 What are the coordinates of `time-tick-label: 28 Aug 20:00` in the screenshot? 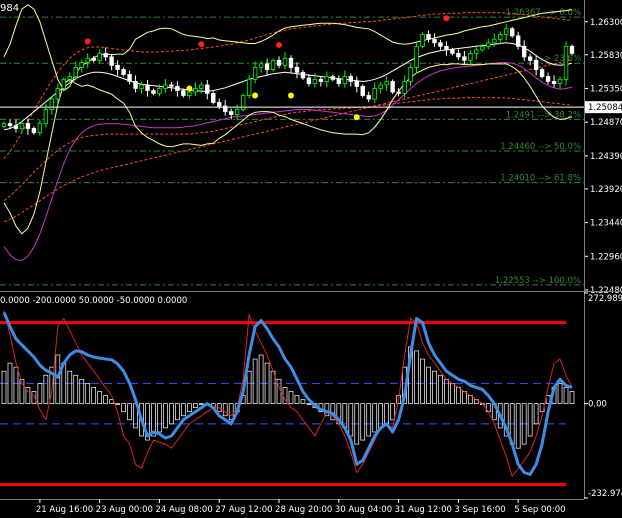 It's located at (303, 510).